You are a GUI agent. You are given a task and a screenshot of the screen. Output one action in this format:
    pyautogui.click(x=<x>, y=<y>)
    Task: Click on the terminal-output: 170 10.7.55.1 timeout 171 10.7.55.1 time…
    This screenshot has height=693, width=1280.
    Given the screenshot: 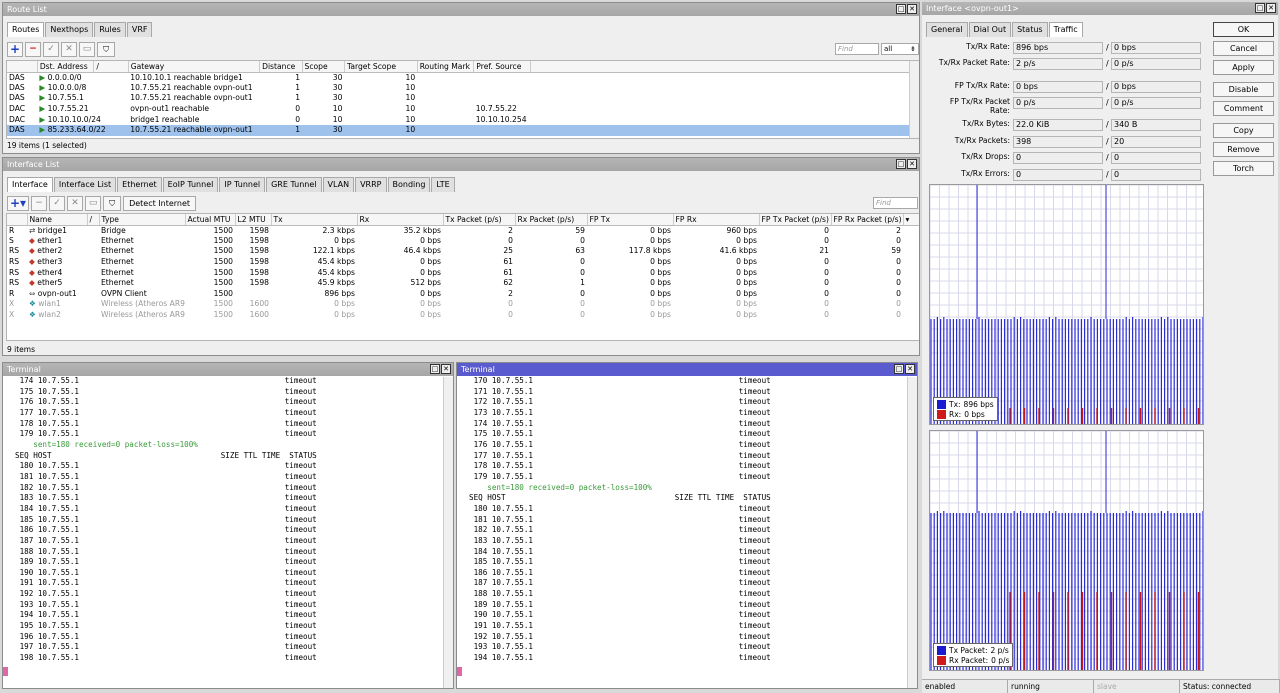 What is the action you would take?
    pyautogui.click(x=687, y=520)
    